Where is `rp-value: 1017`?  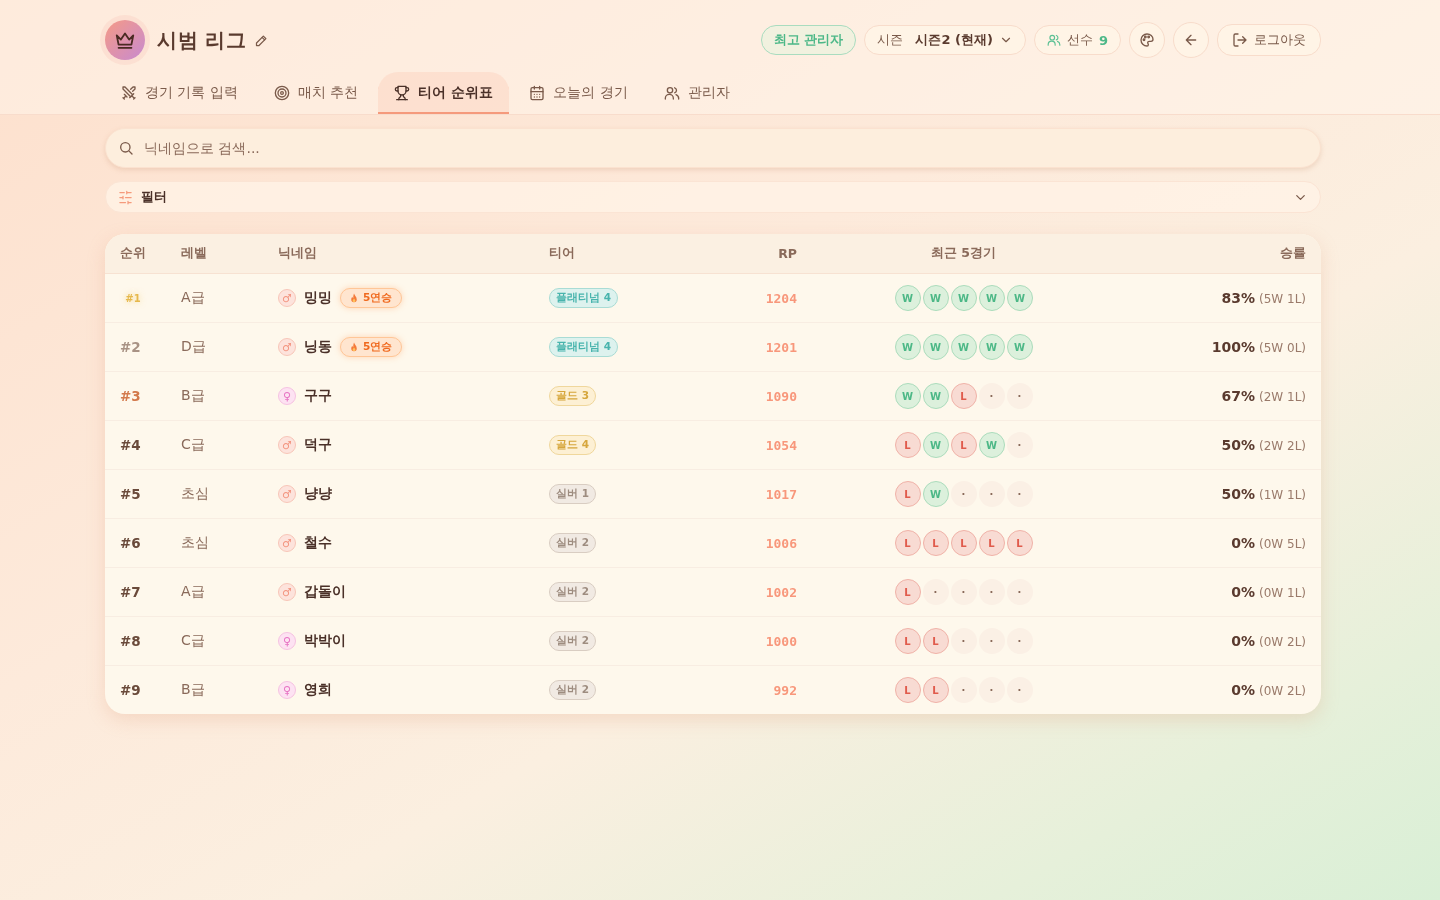 rp-value: 1017 is located at coordinates (781, 494).